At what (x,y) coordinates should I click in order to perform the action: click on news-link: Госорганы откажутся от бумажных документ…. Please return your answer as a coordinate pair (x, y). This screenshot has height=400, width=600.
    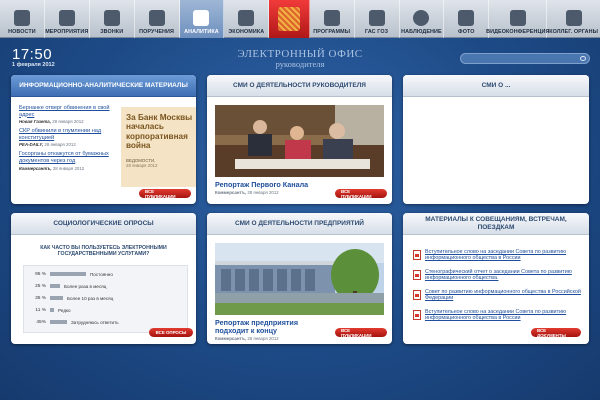
    Looking at the image, I should click on (68, 157).